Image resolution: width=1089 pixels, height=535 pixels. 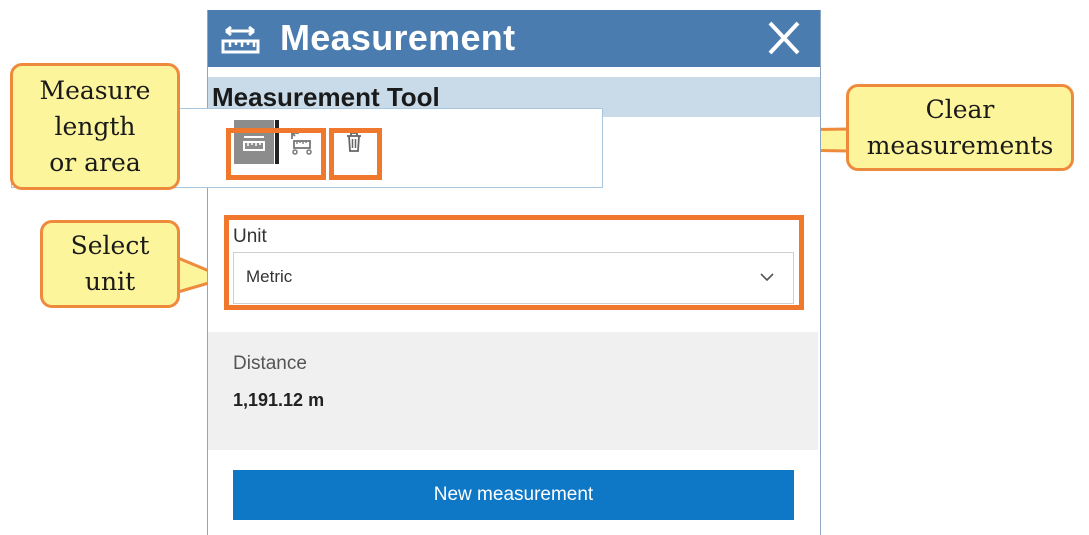 I want to click on distance-value: 1,191.12 m, so click(x=279, y=400).